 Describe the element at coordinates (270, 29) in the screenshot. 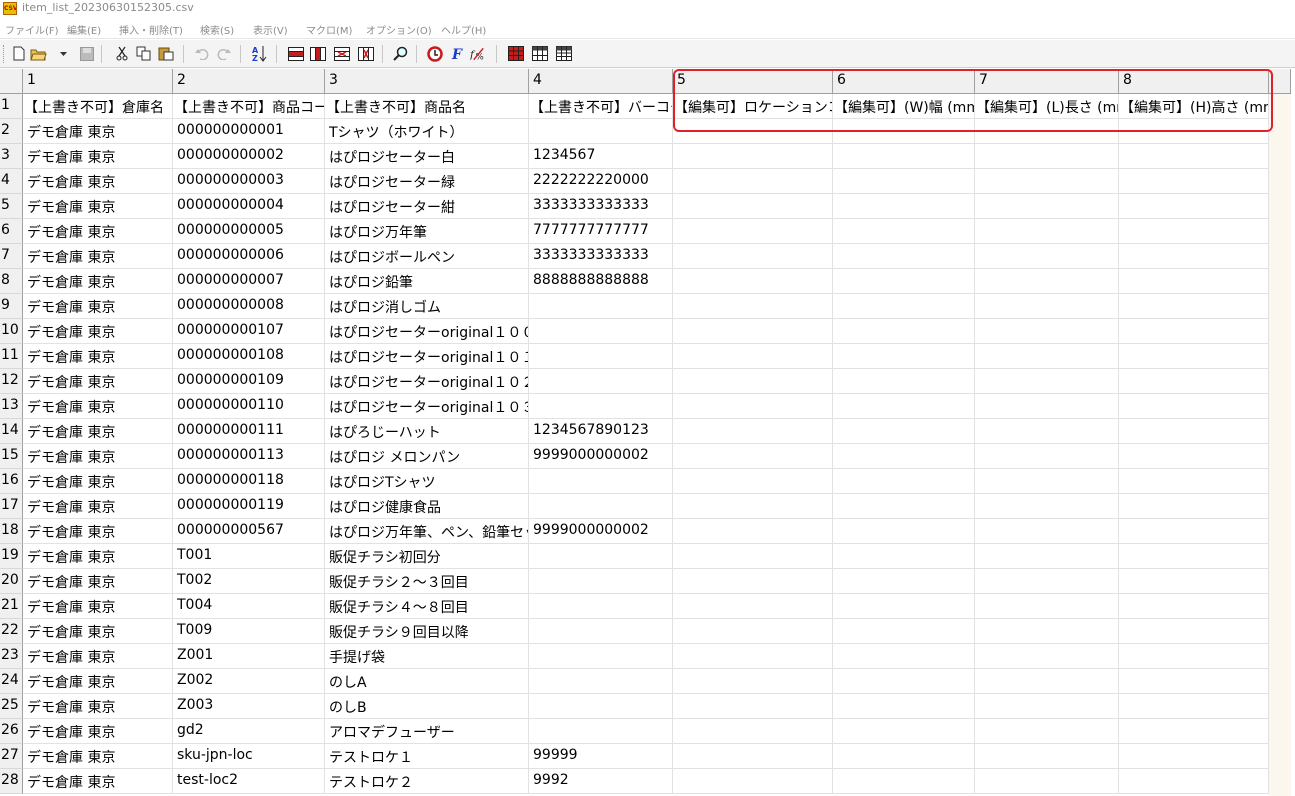

I see `menu-view: 表示(V)` at that location.